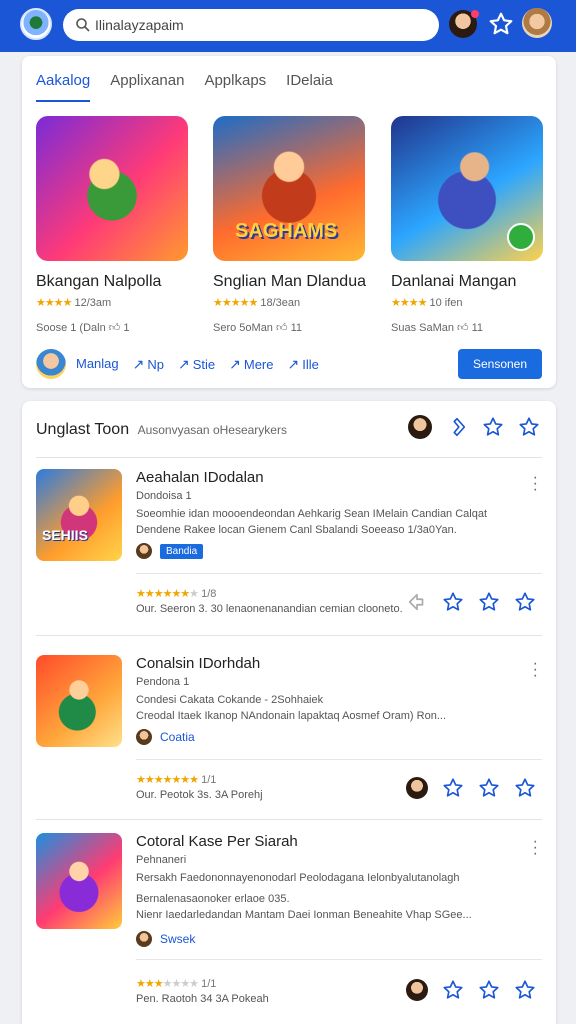 The width and height of the screenshot is (576, 1024). I want to click on link-np: ↗ Np, so click(148, 364).